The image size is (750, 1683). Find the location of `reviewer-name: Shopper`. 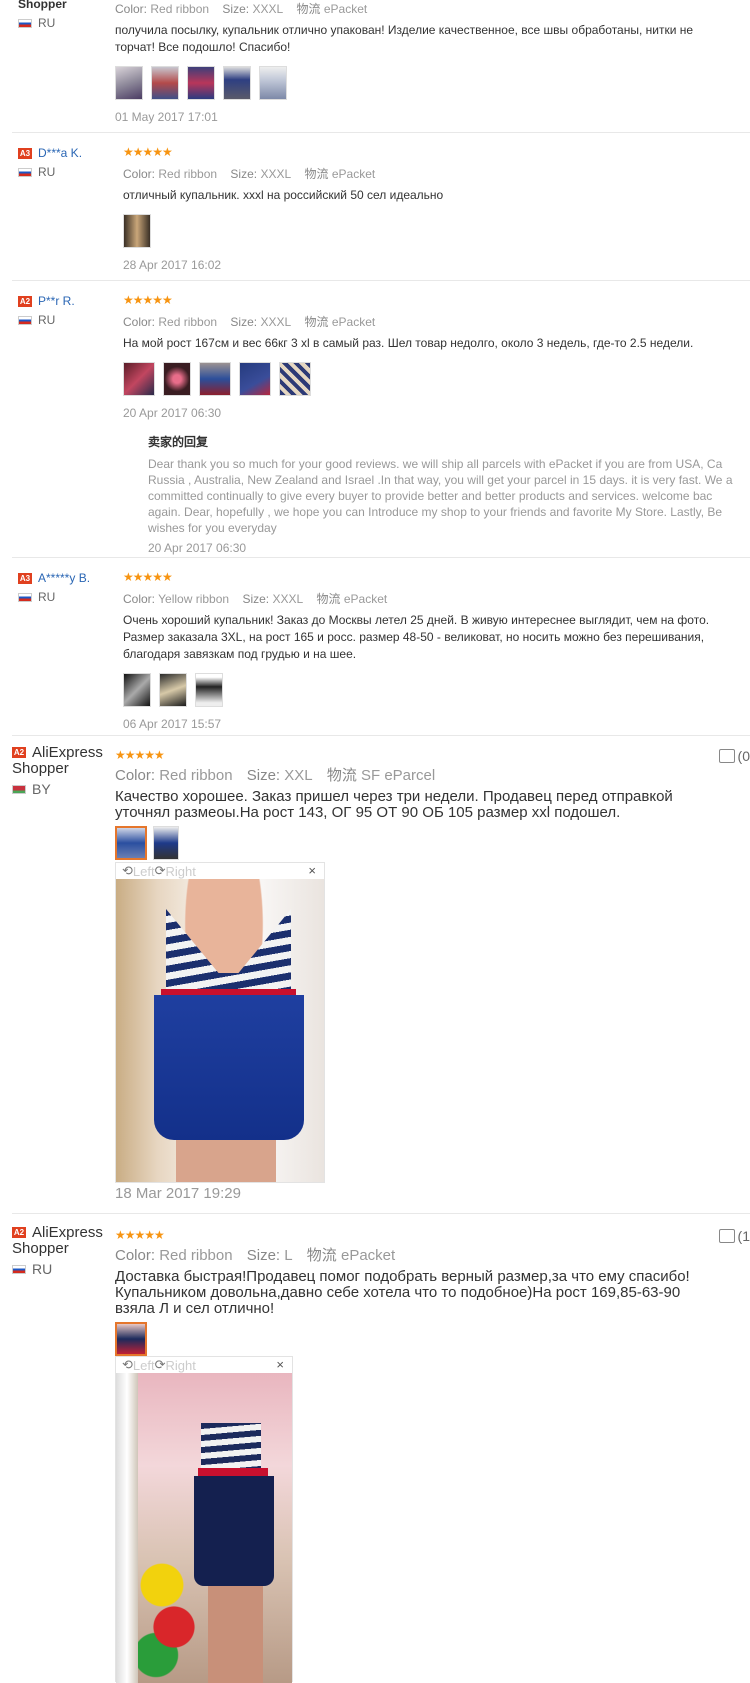

reviewer-name: Shopper is located at coordinates (42, 5).